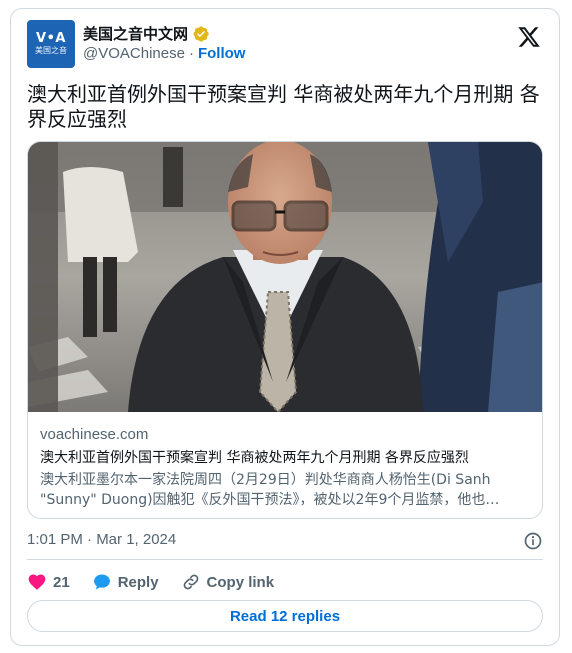 This screenshot has width=572, height=653. Describe the element at coordinates (51, 38) in the screenshot. I see `voa-logo-text: V•A` at that location.